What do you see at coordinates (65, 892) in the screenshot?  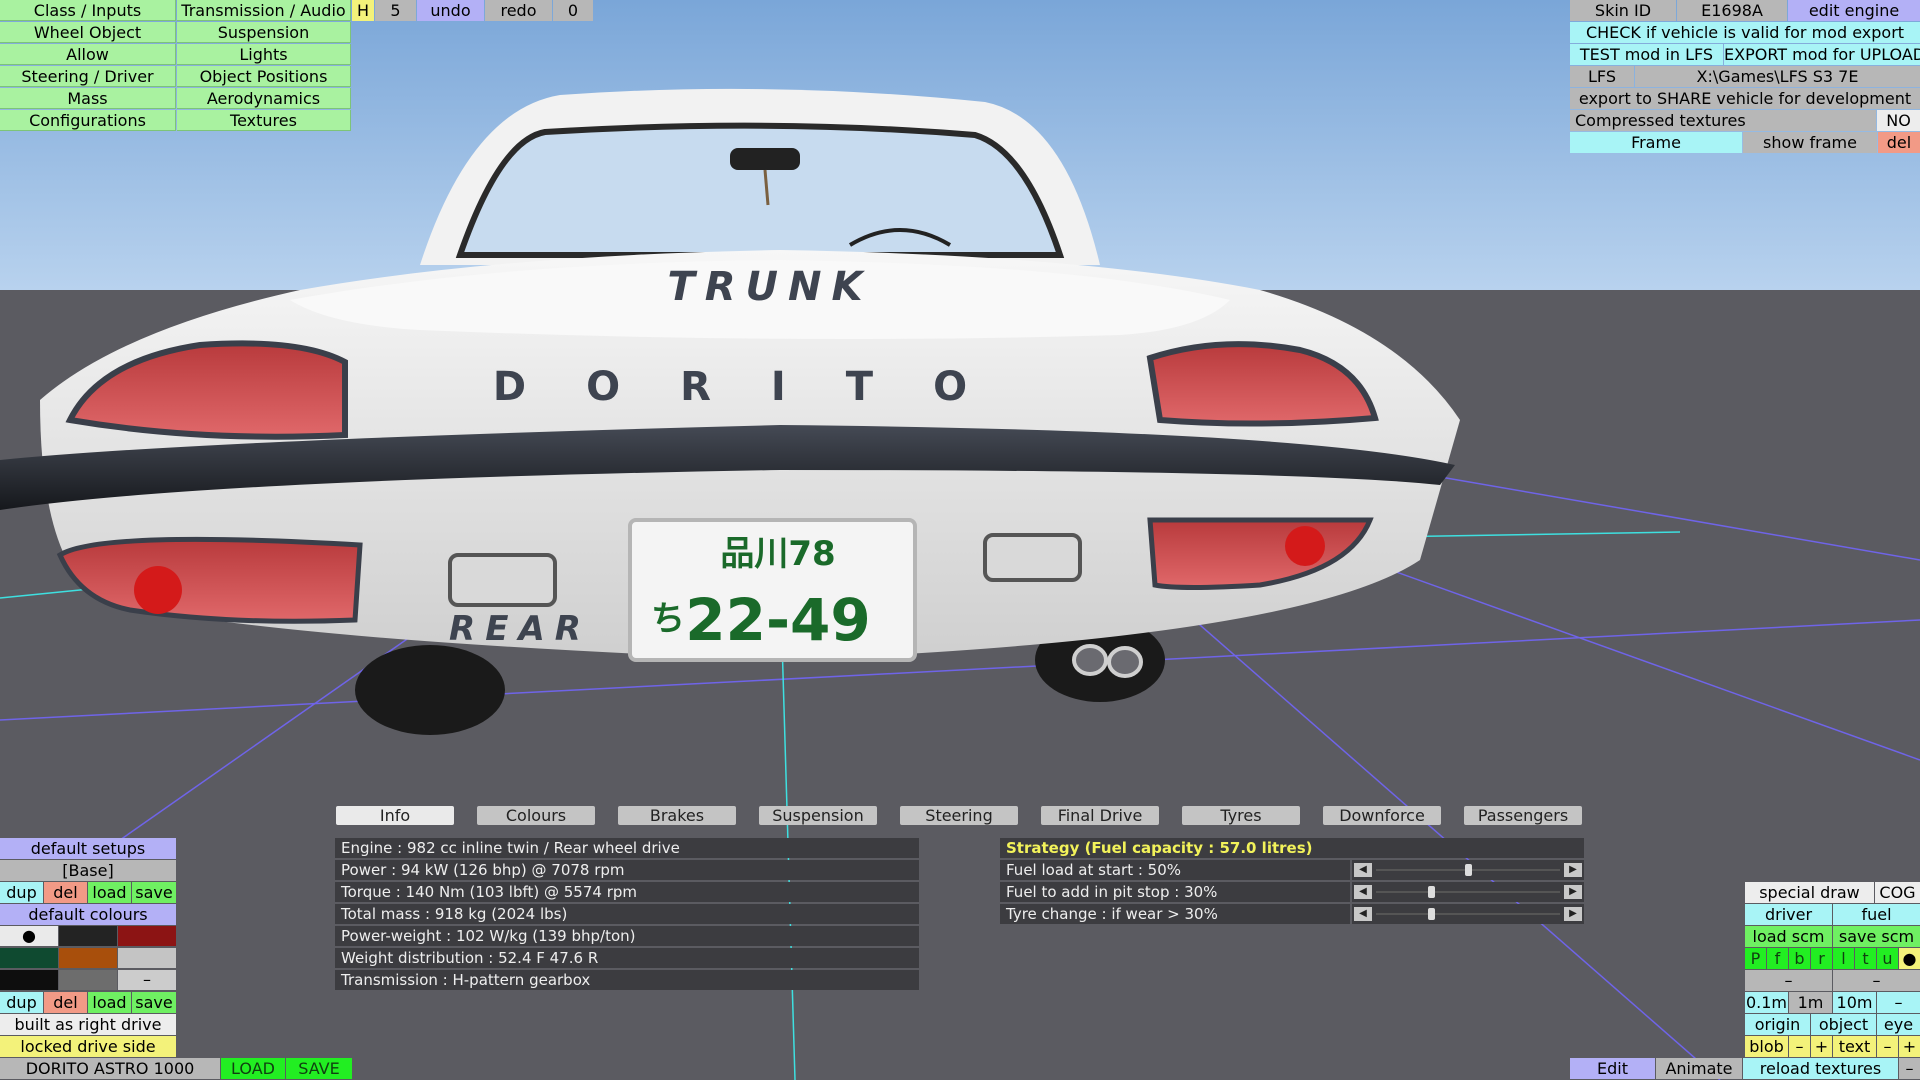 I see `setup-del-button: del` at bounding box center [65, 892].